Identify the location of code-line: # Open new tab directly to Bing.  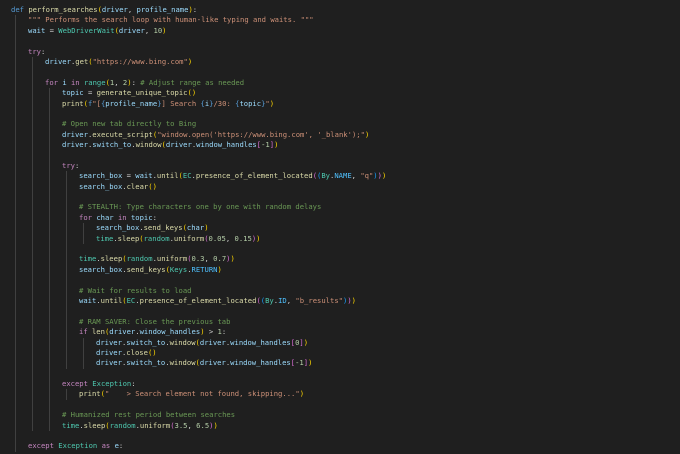
(340, 124).